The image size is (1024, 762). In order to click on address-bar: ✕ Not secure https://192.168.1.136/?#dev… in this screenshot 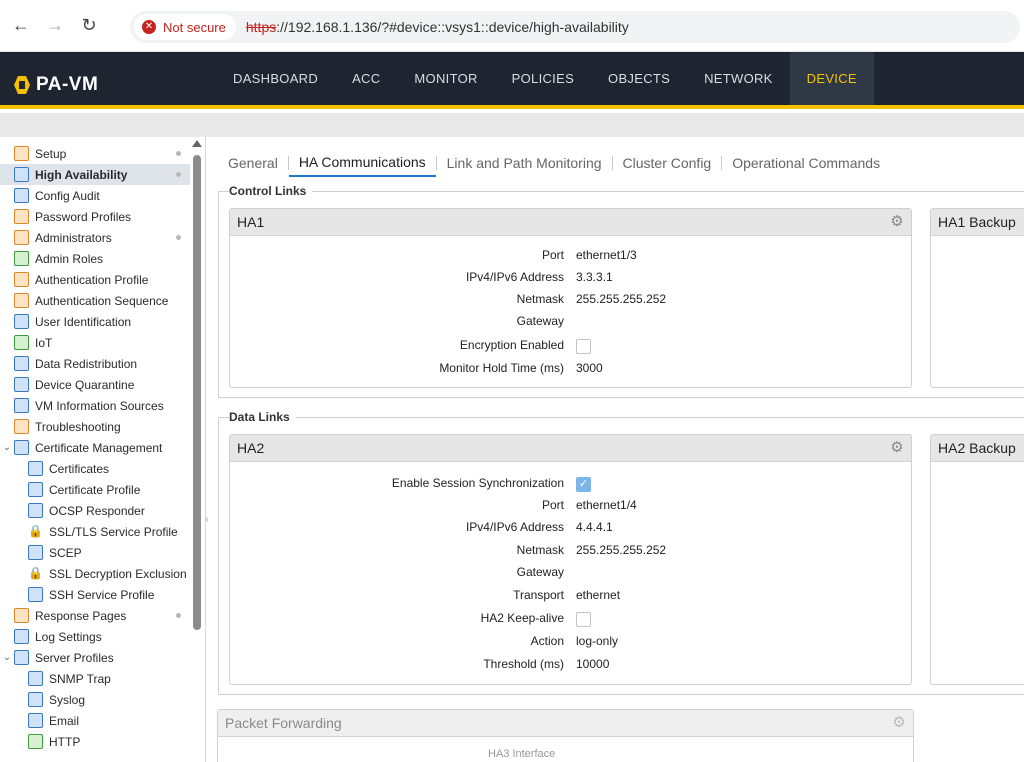, I will do `click(575, 27)`.